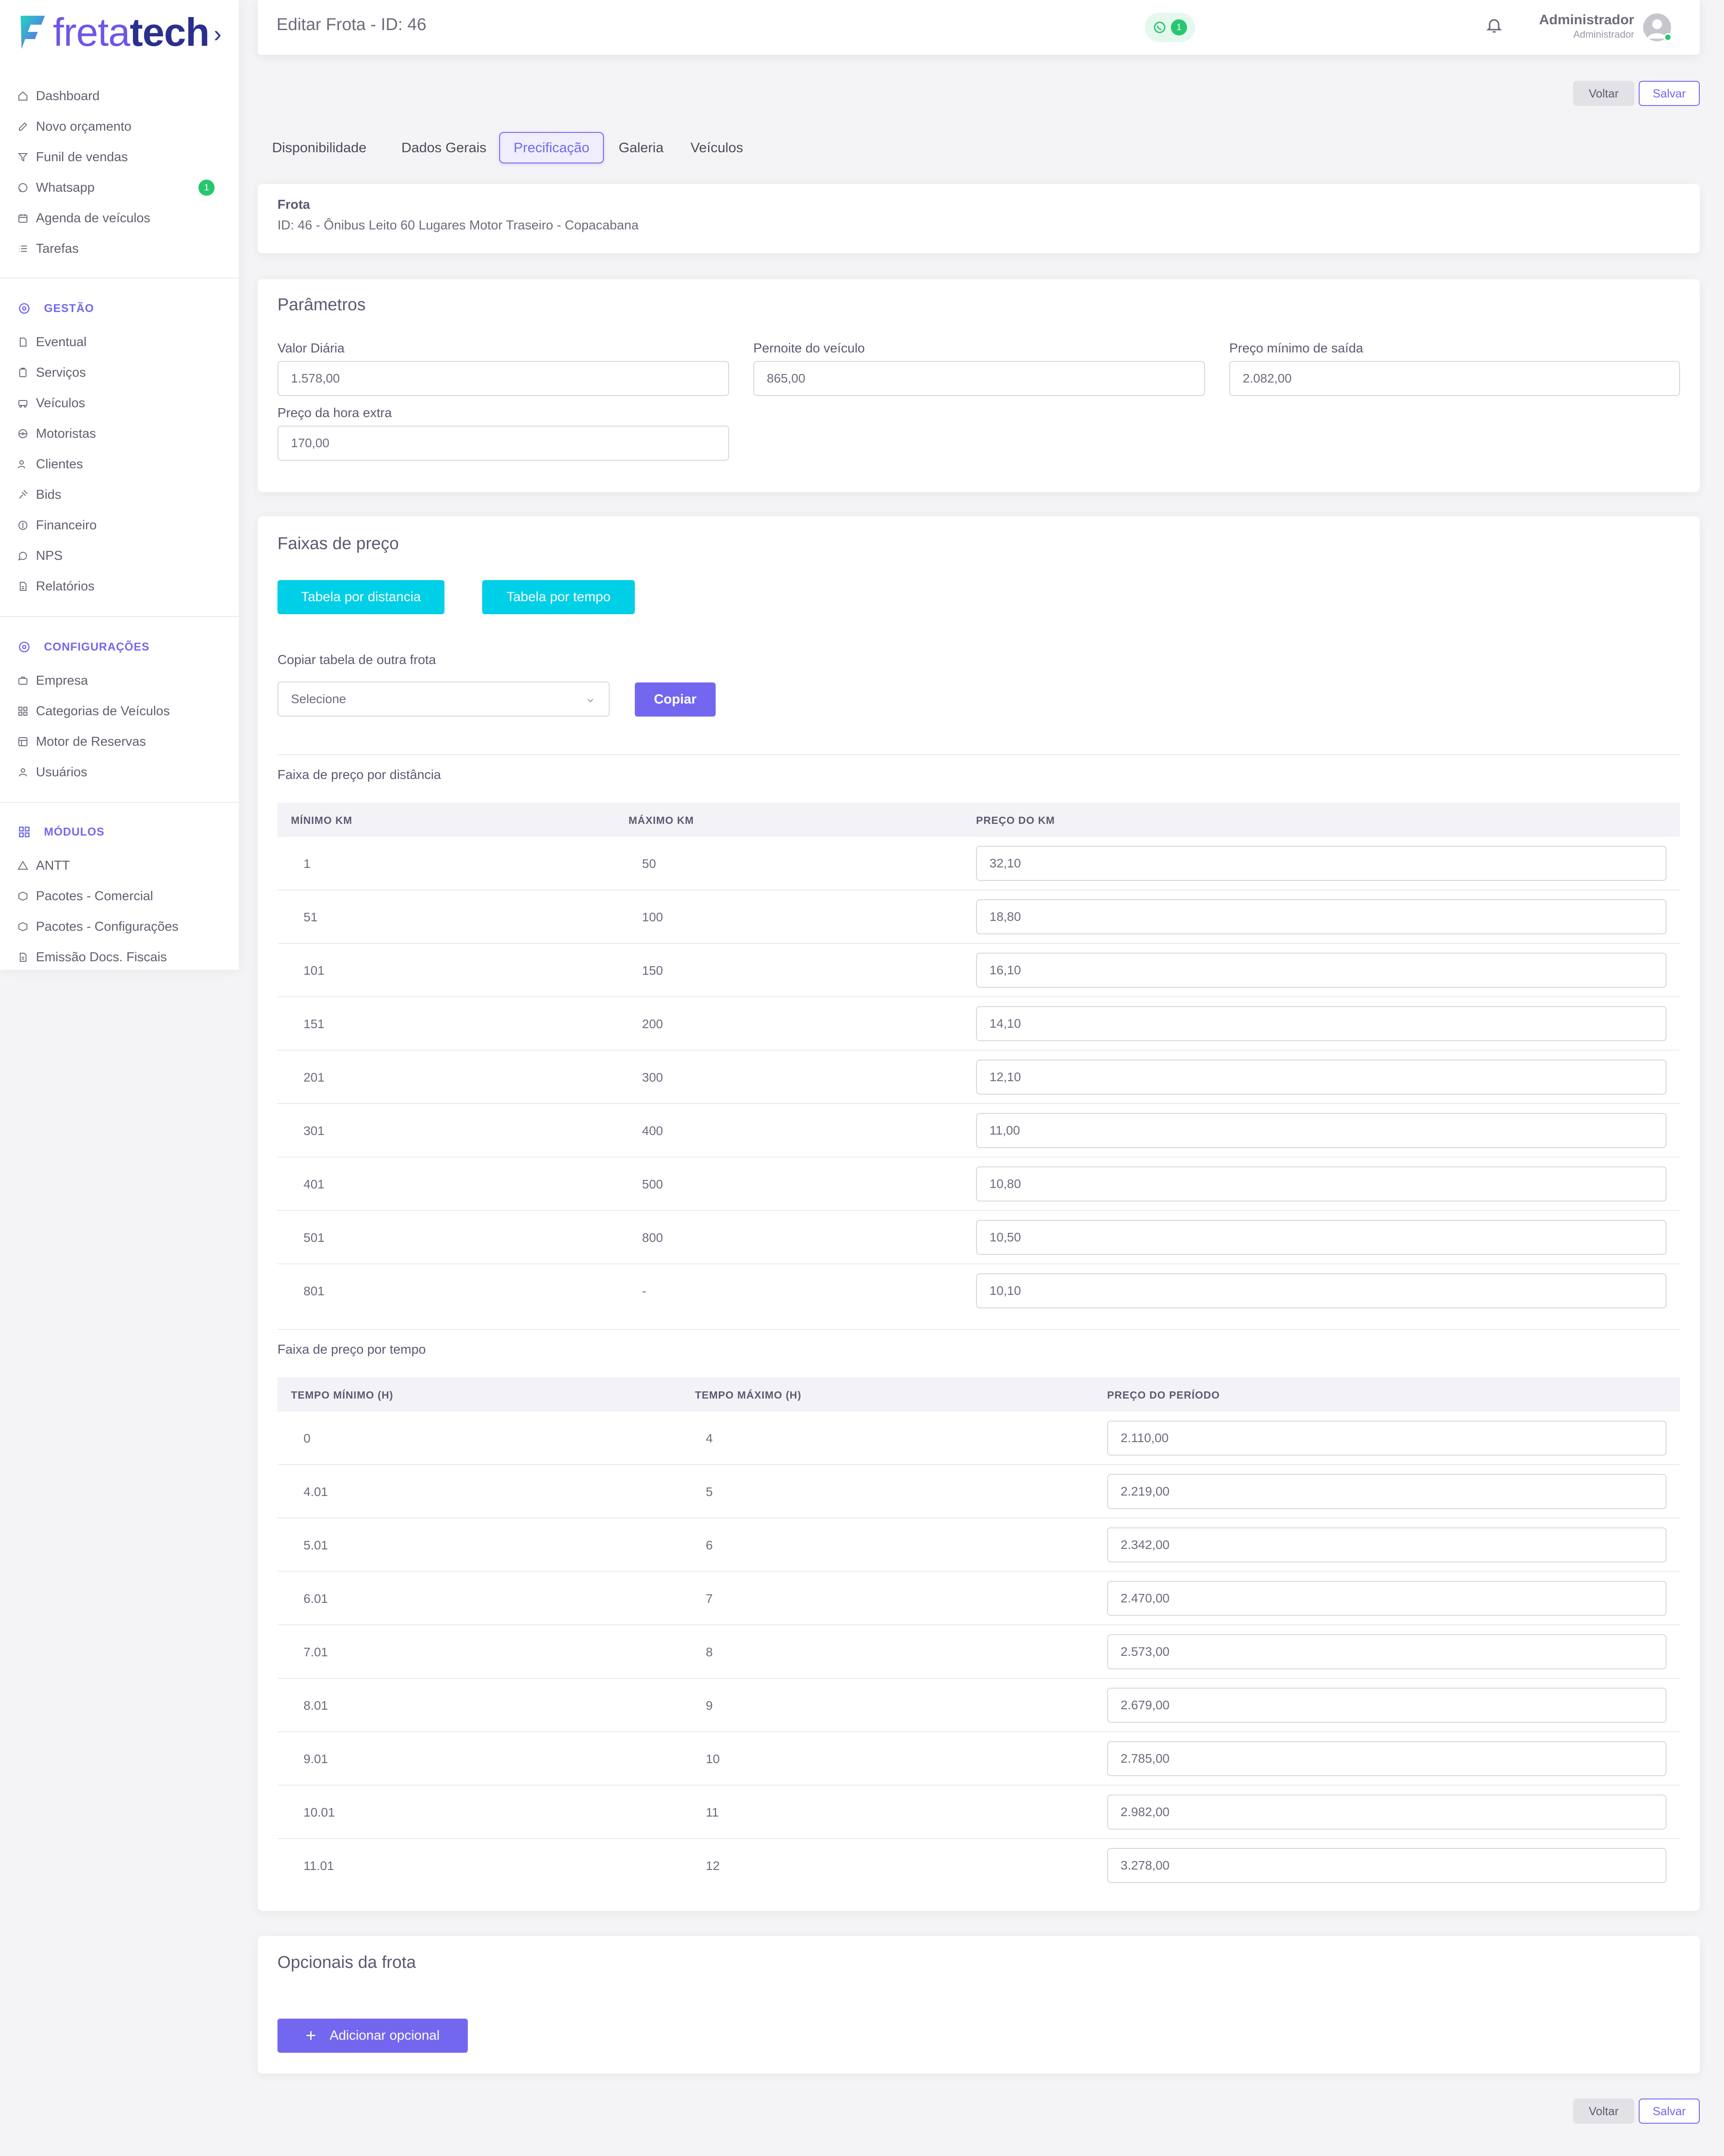 The image size is (1724, 2156). I want to click on sidebar-item-servicos: Serviços, so click(123, 372).